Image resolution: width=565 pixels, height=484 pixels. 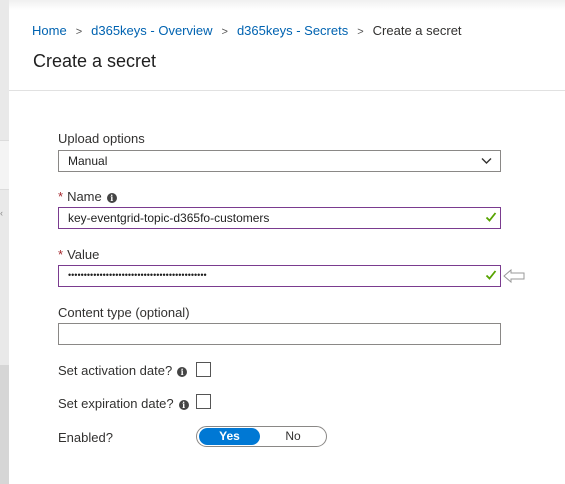 What do you see at coordinates (83, 254) in the screenshot?
I see `value-label-text: Value` at bounding box center [83, 254].